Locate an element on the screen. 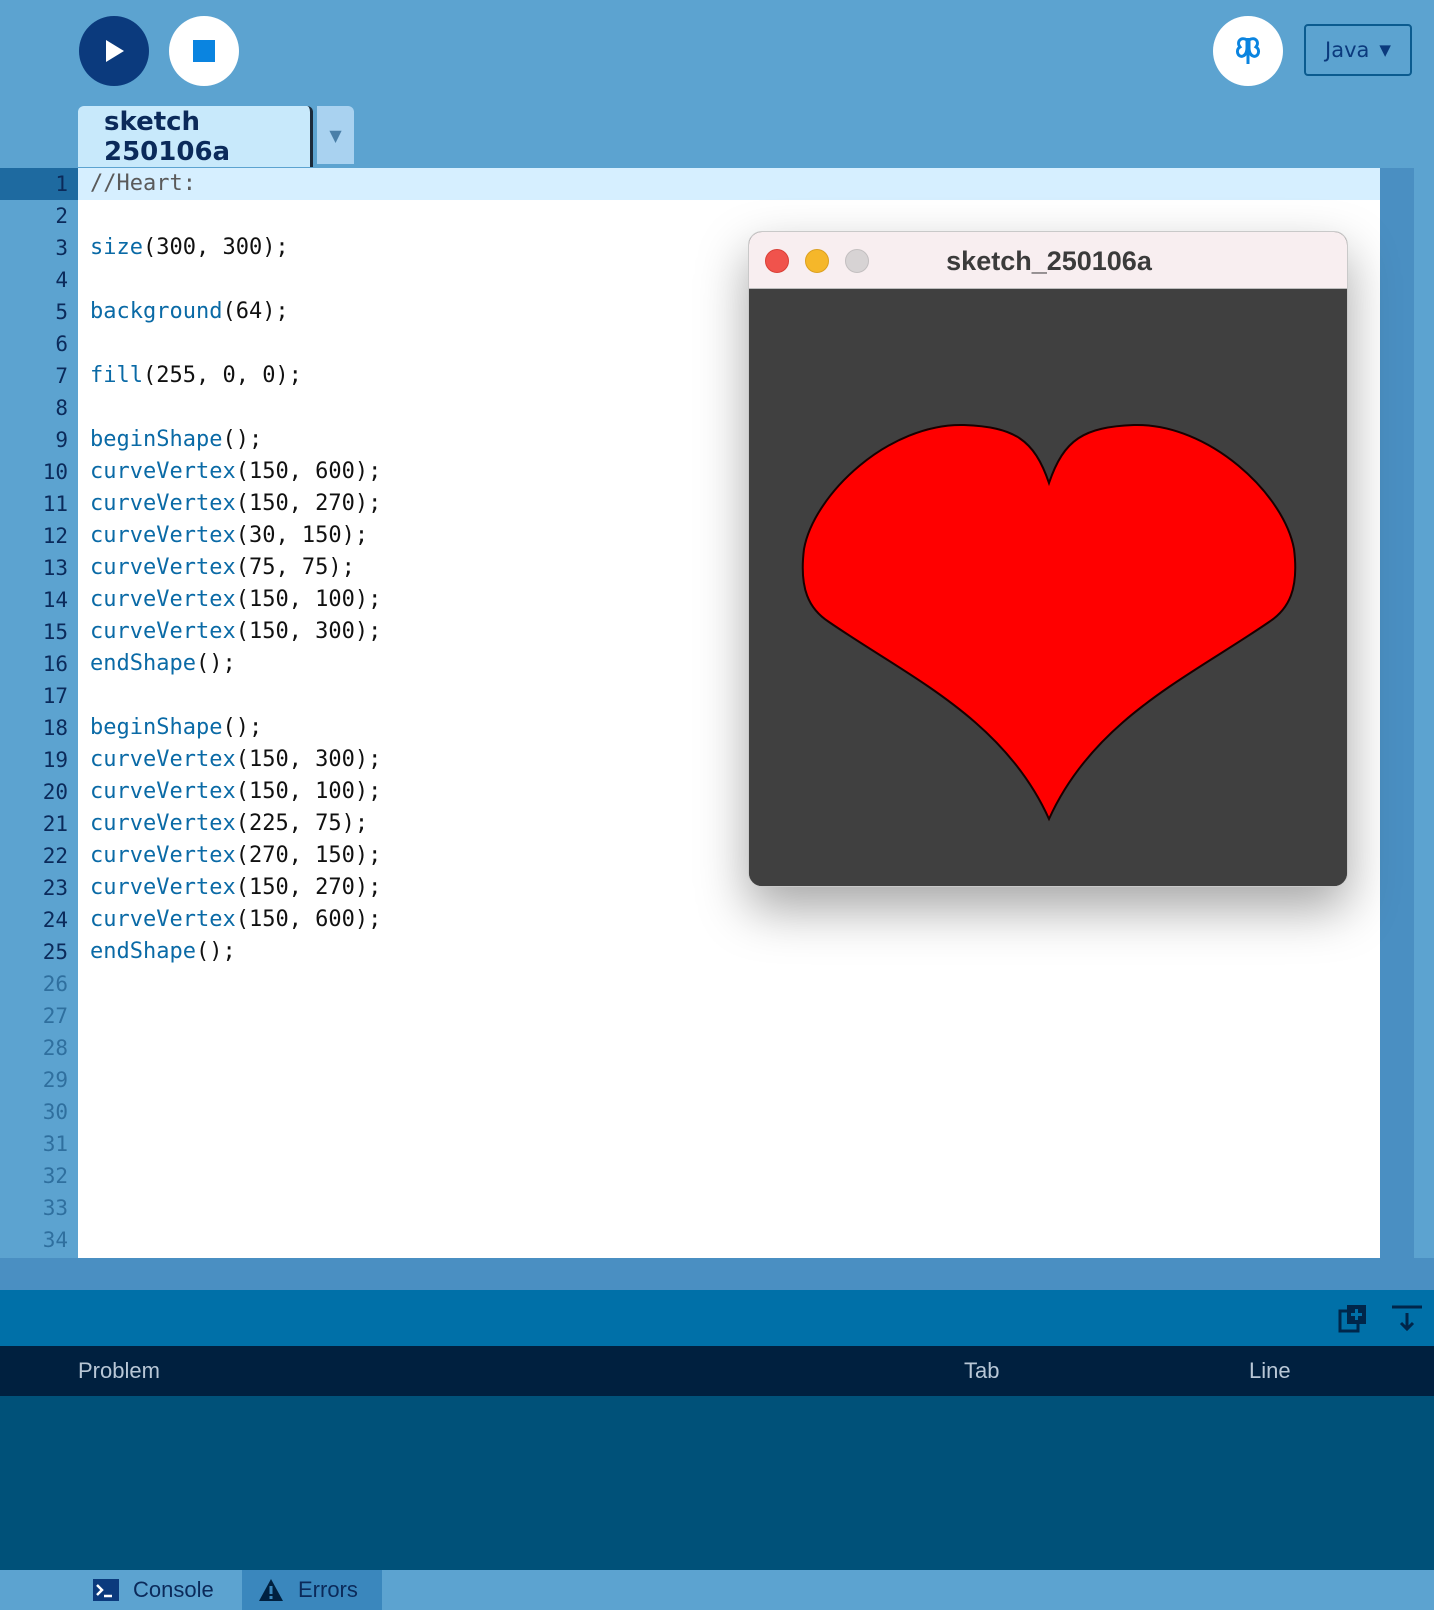  code-line: background(64); is located at coordinates (189, 311).